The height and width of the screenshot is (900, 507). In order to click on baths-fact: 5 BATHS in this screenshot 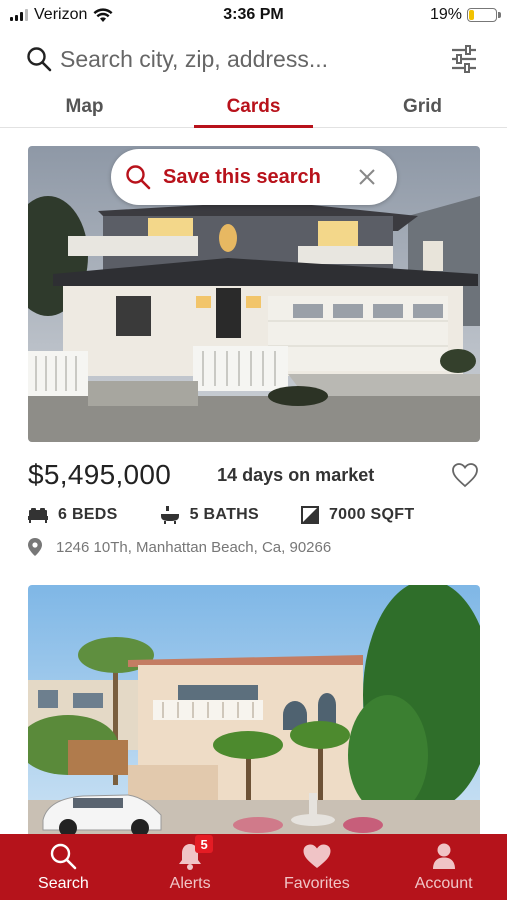, I will do `click(209, 515)`.